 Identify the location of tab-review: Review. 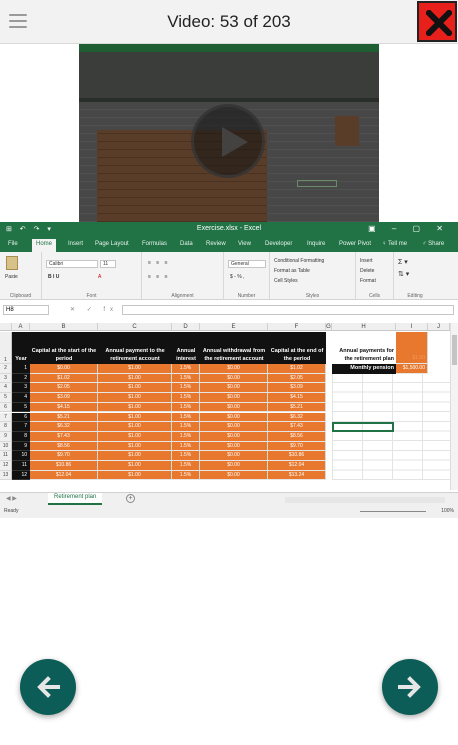
(216, 244).